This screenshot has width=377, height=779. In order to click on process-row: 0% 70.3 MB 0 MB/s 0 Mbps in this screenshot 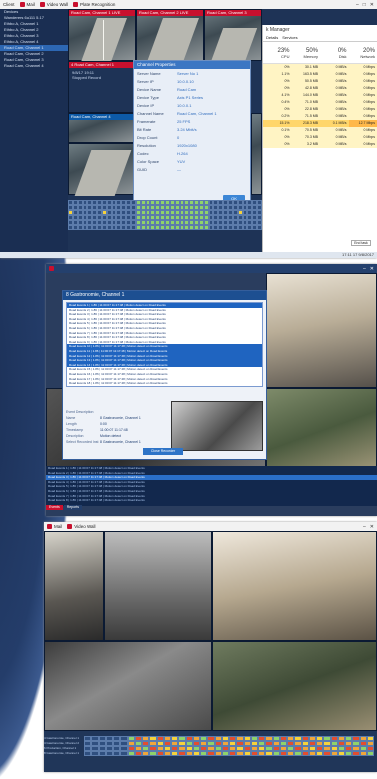, I will do `click(320, 137)`.